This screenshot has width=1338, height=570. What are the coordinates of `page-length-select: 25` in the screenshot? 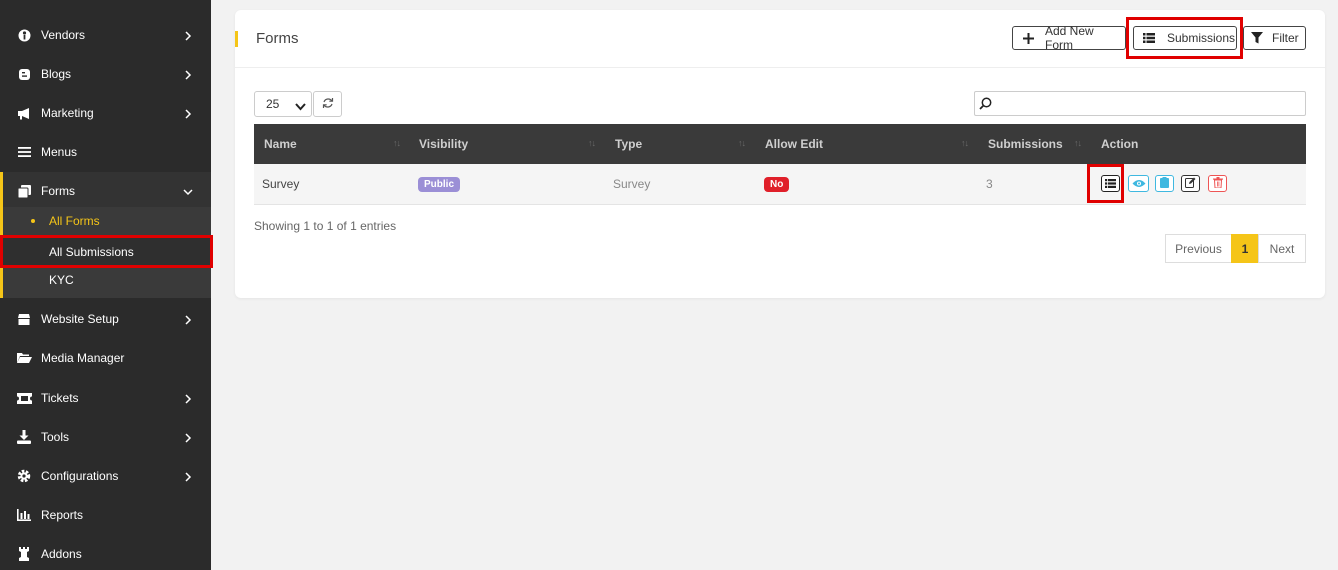 It's located at (283, 104).